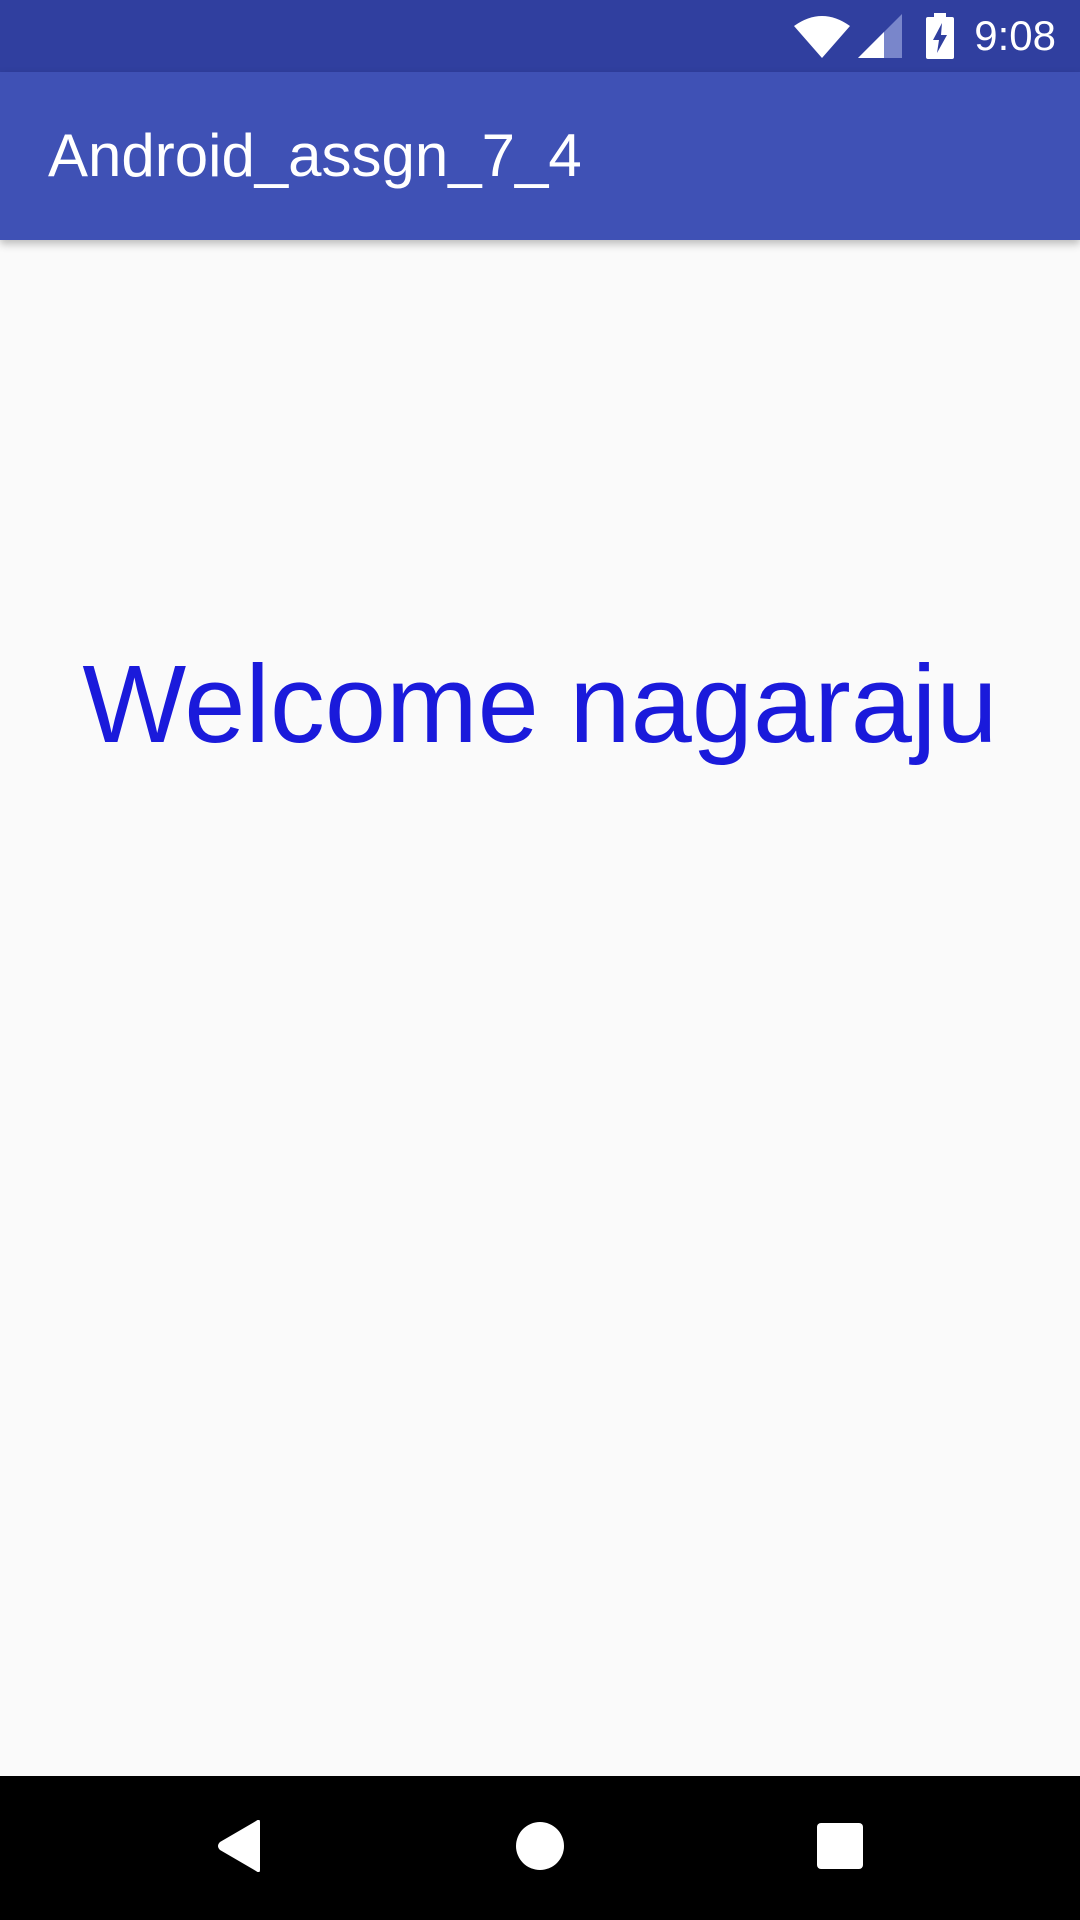 The width and height of the screenshot is (1080, 1920). I want to click on status-time: 9:08, so click(1015, 35).